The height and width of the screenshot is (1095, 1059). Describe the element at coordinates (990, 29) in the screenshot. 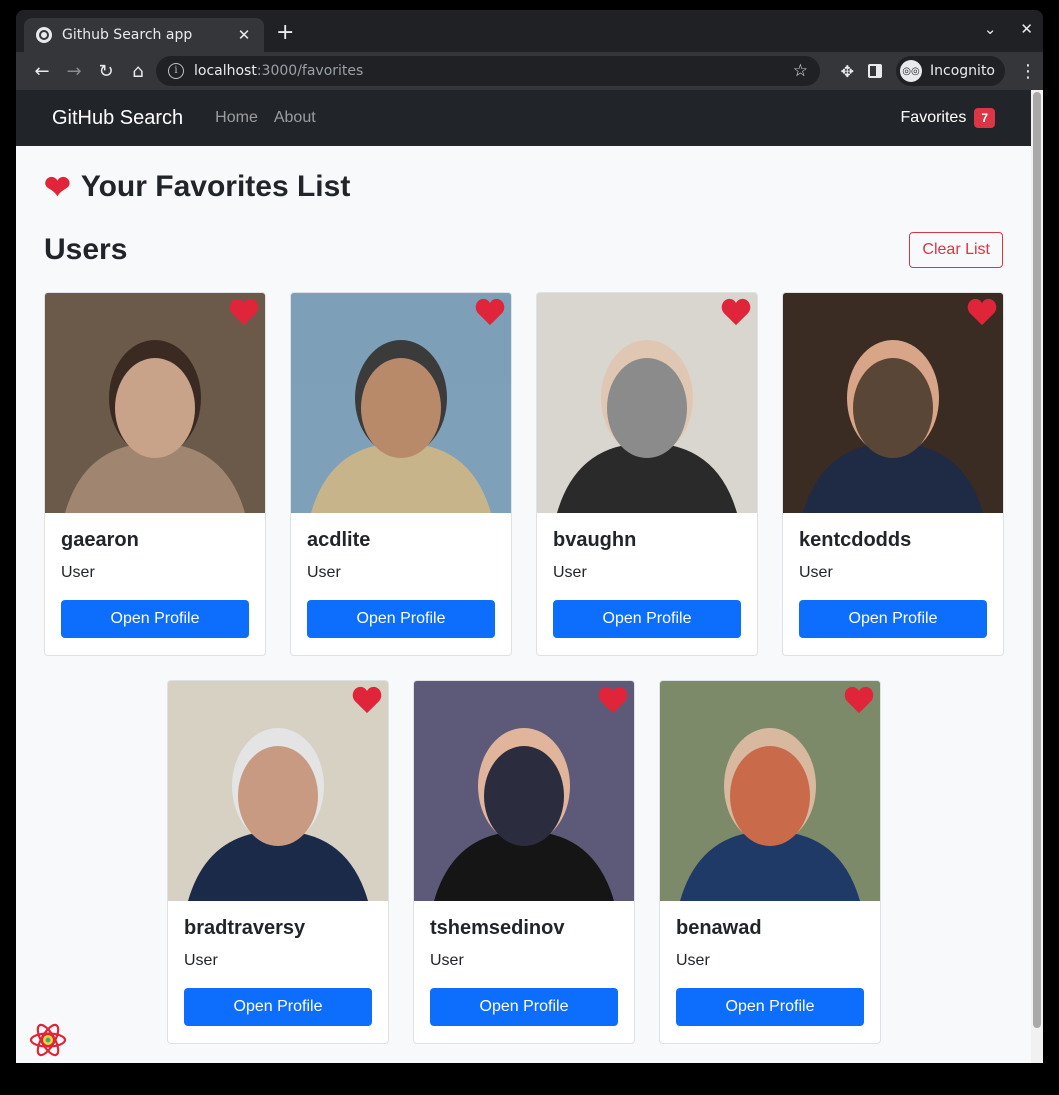

I see `tab-search-icon: ⌄` at that location.